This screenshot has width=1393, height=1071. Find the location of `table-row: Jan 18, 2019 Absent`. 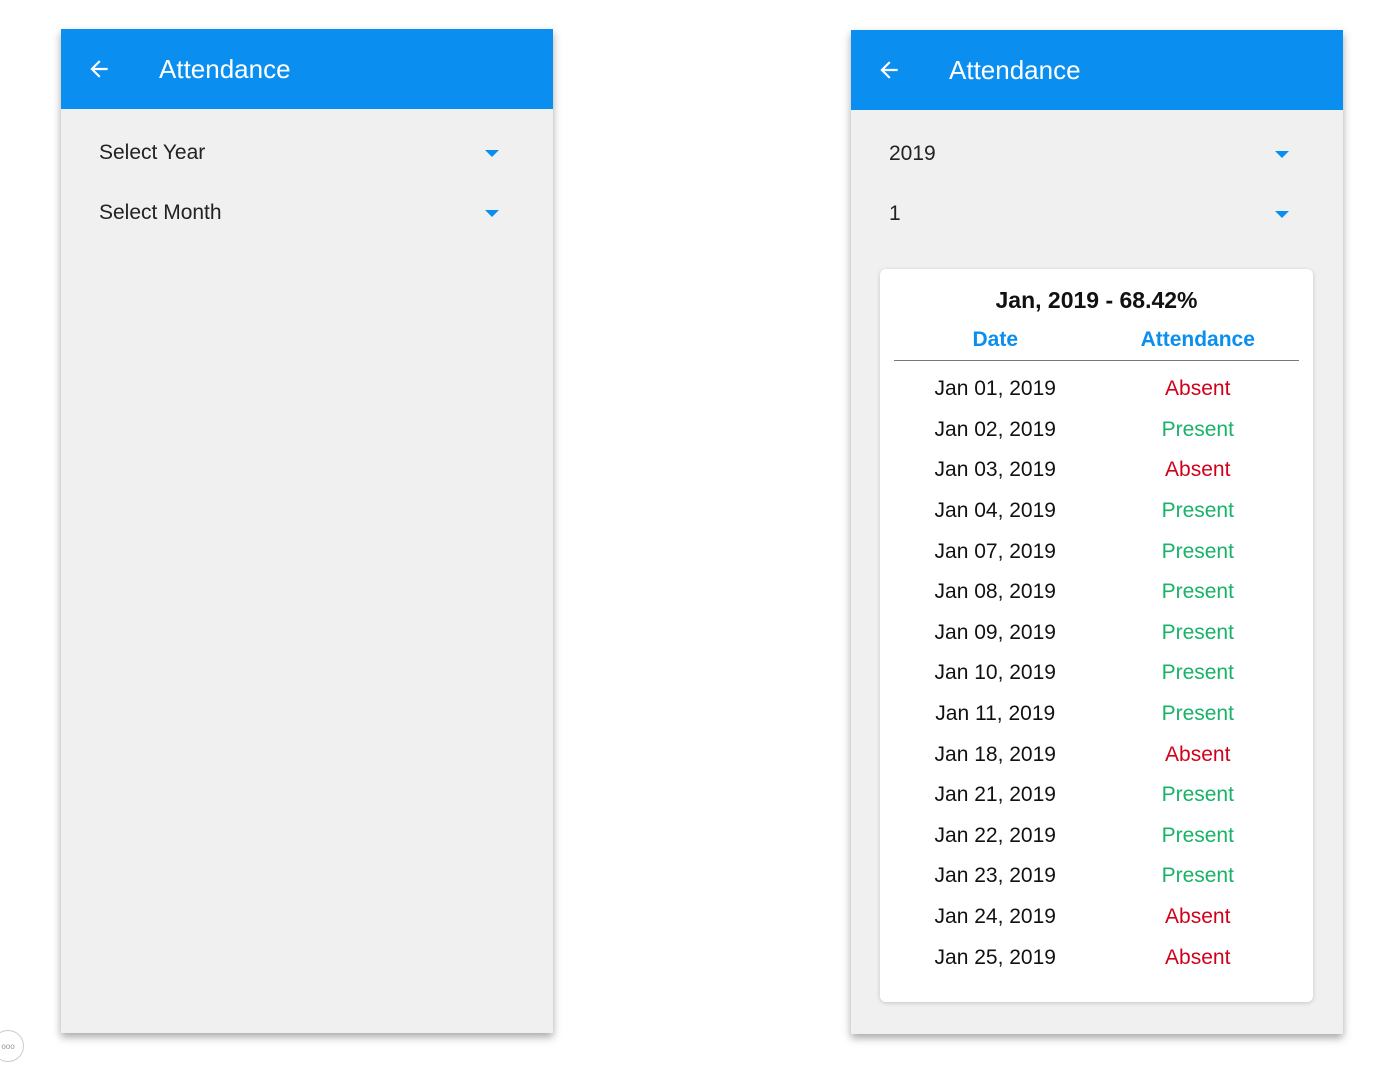

table-row: Jan 18, 2019 Absent is located at coordinates (1096, 754).